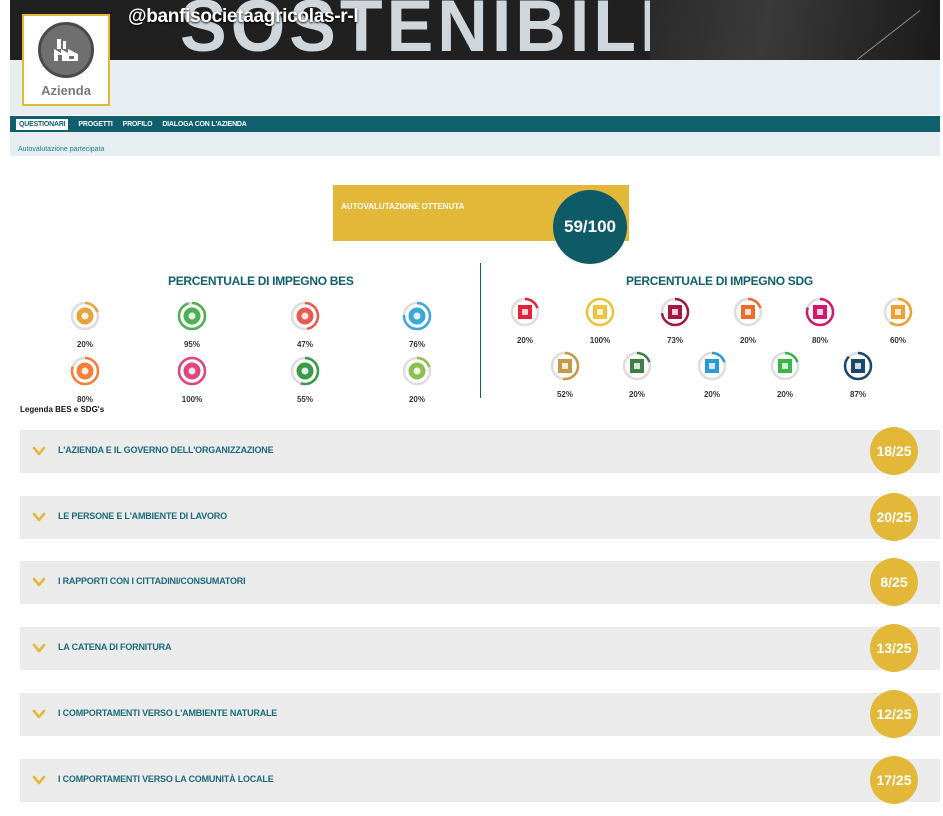 Image resolution: width=943 pixels, height=816 pixels. I want to click on indicator: 87%, so click(858, 374).